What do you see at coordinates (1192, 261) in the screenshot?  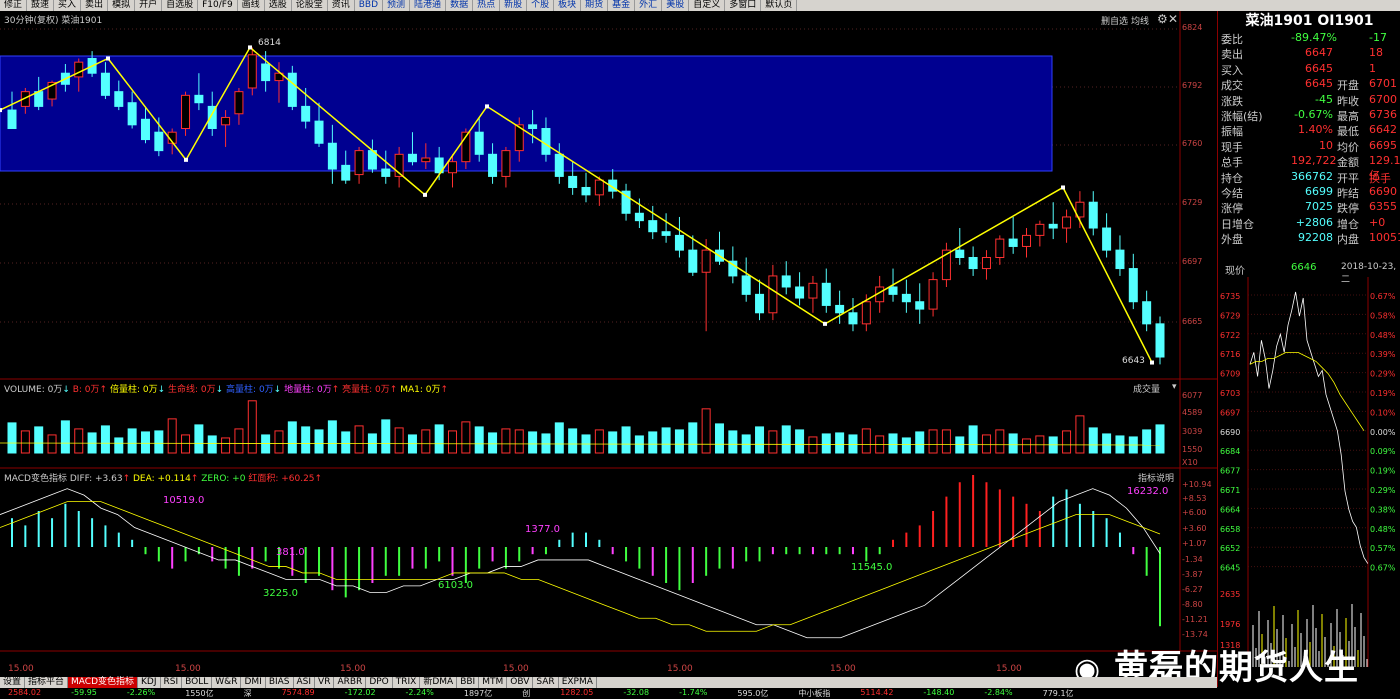 I see `price-label: 6697` at bounding box center [1192, 261].